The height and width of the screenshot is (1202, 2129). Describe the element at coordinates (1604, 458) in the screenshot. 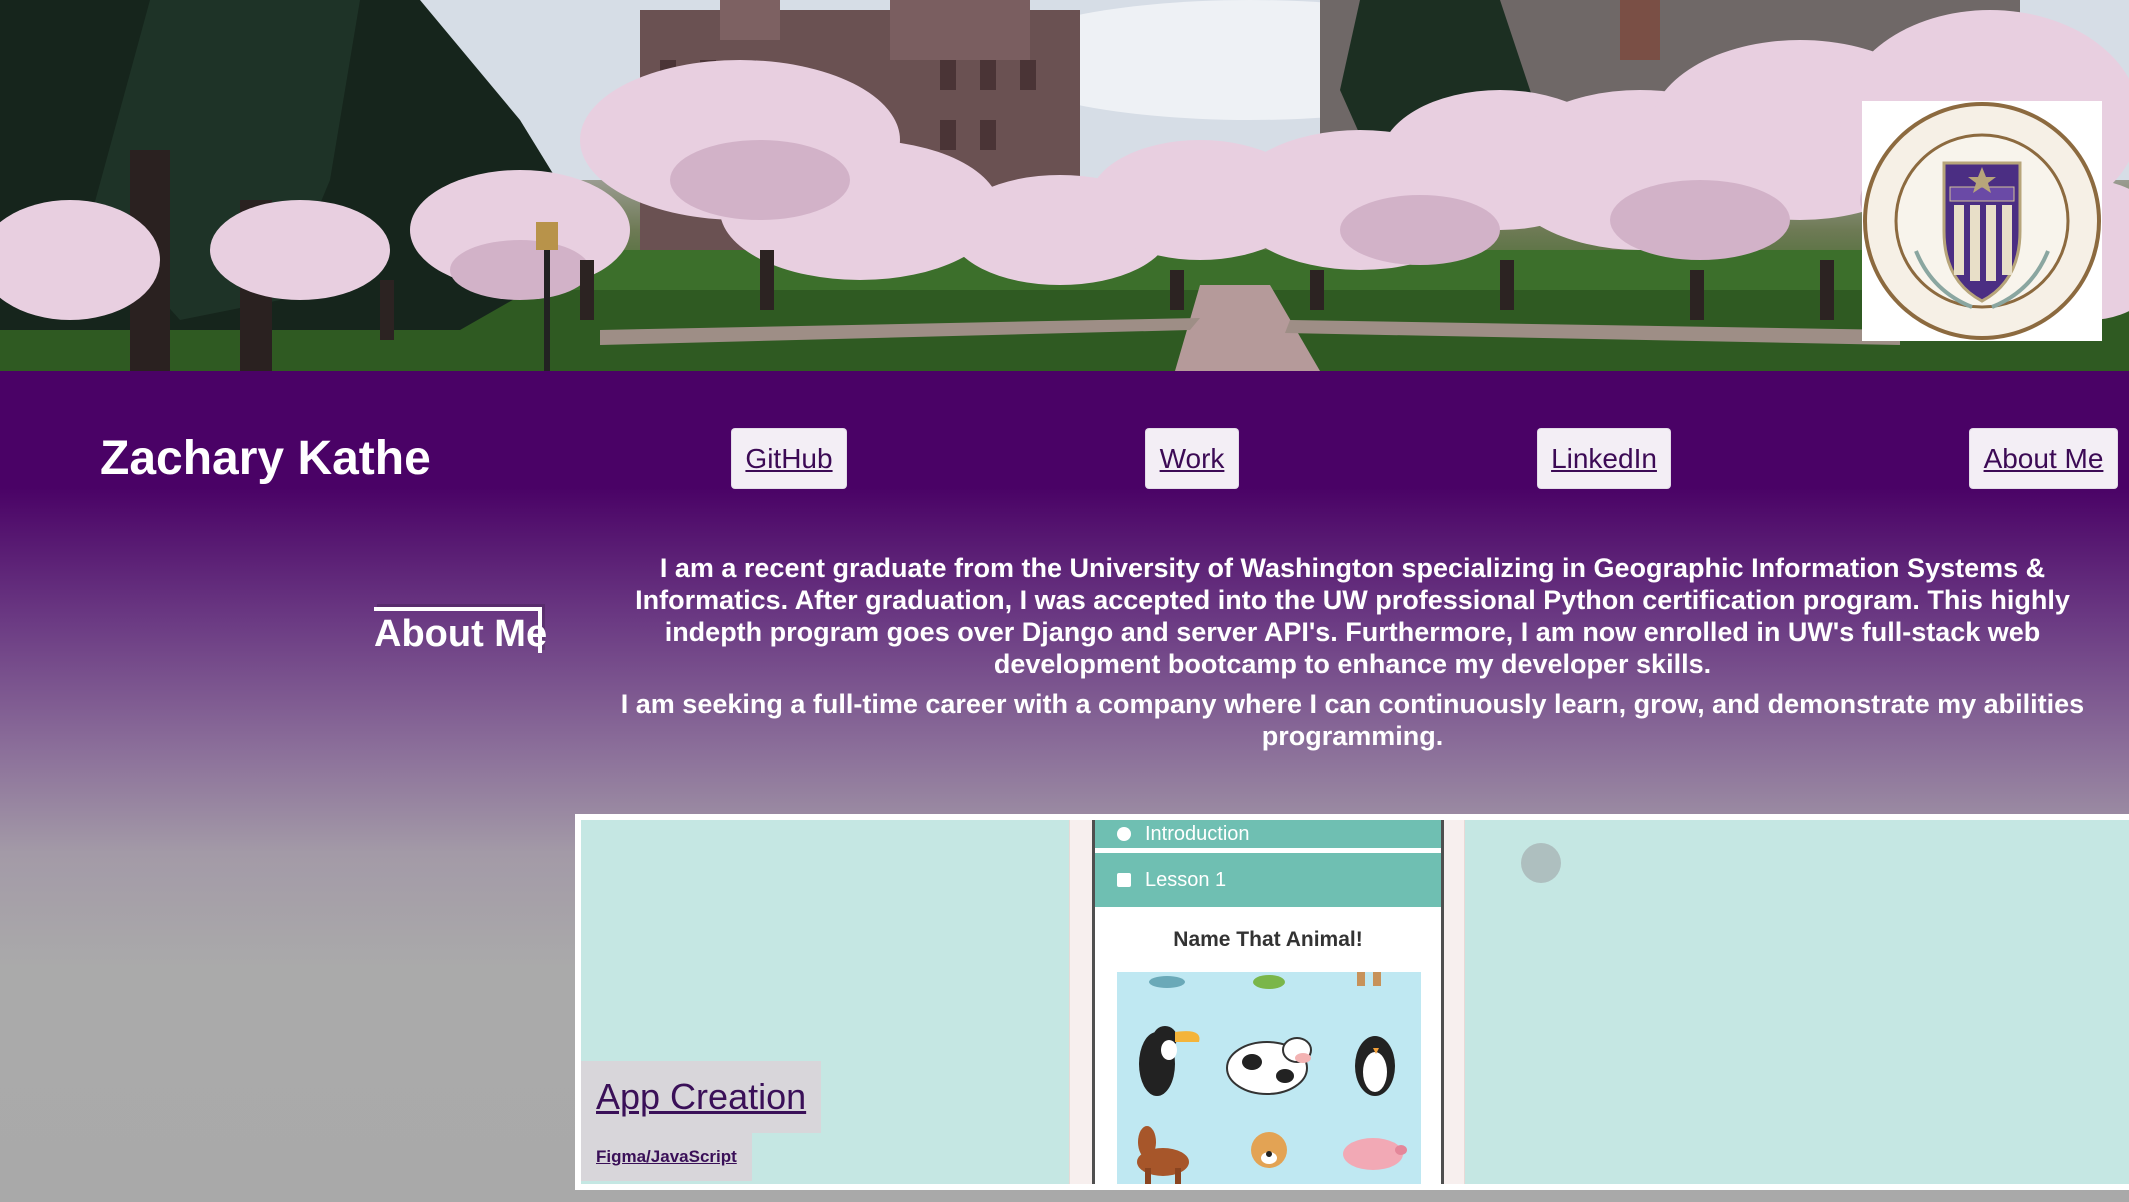

I see `nav-linkedin-button: LinkedIn` at that location.